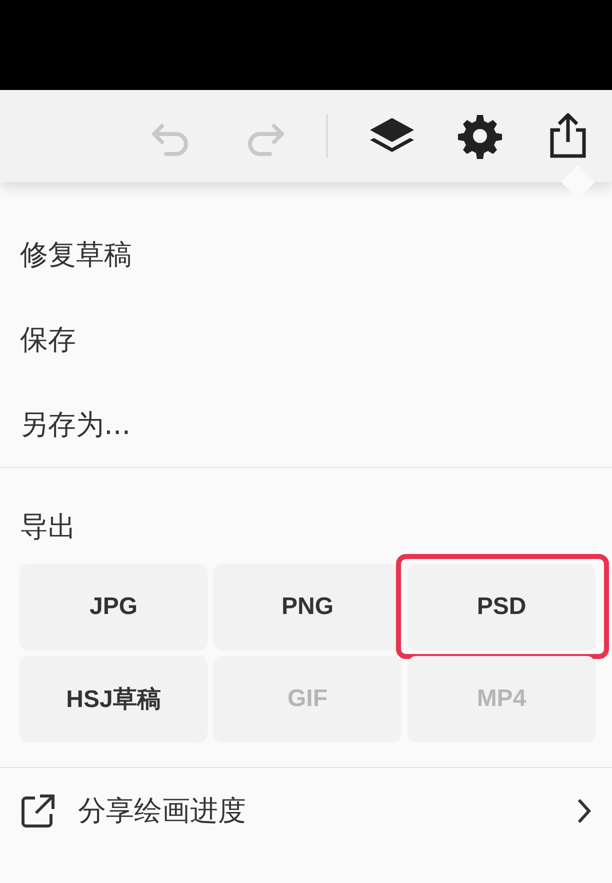 Image resolution: width=612 pixels, height=883 pixels. Describe the element at coordinates (48, 527) in the screenshot. I see `section-title: 导出` at that location.